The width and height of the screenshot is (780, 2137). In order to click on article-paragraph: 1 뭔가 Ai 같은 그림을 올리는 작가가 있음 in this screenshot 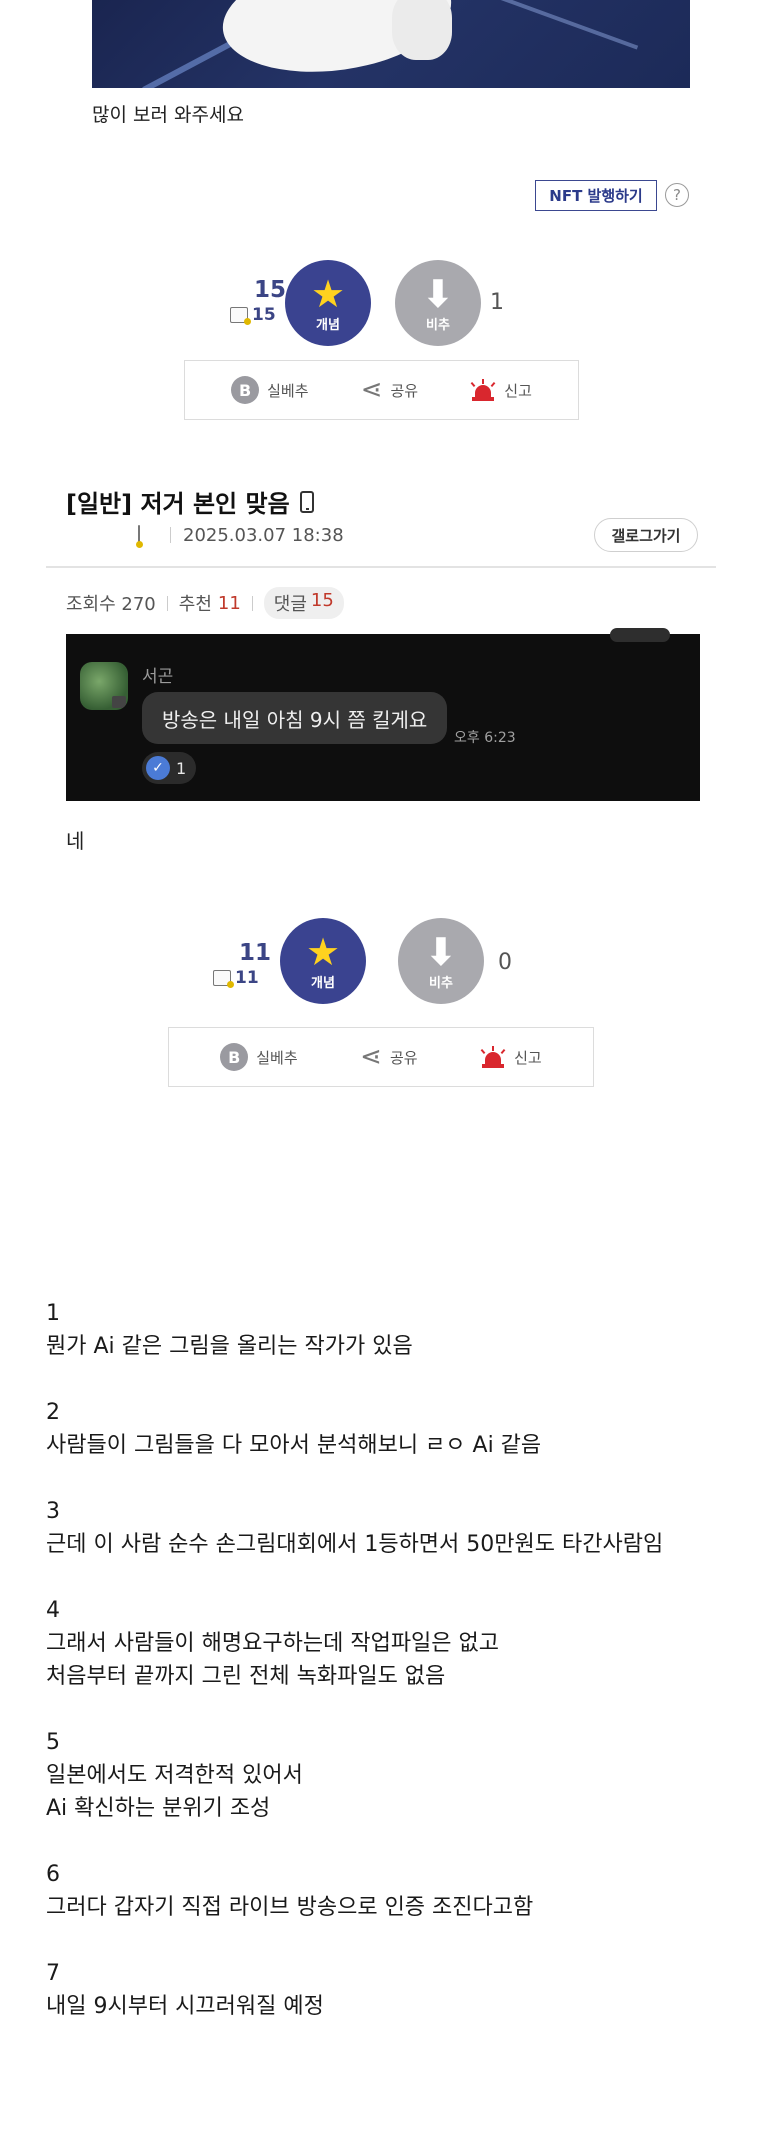, I will do `click(396, 1330)`.